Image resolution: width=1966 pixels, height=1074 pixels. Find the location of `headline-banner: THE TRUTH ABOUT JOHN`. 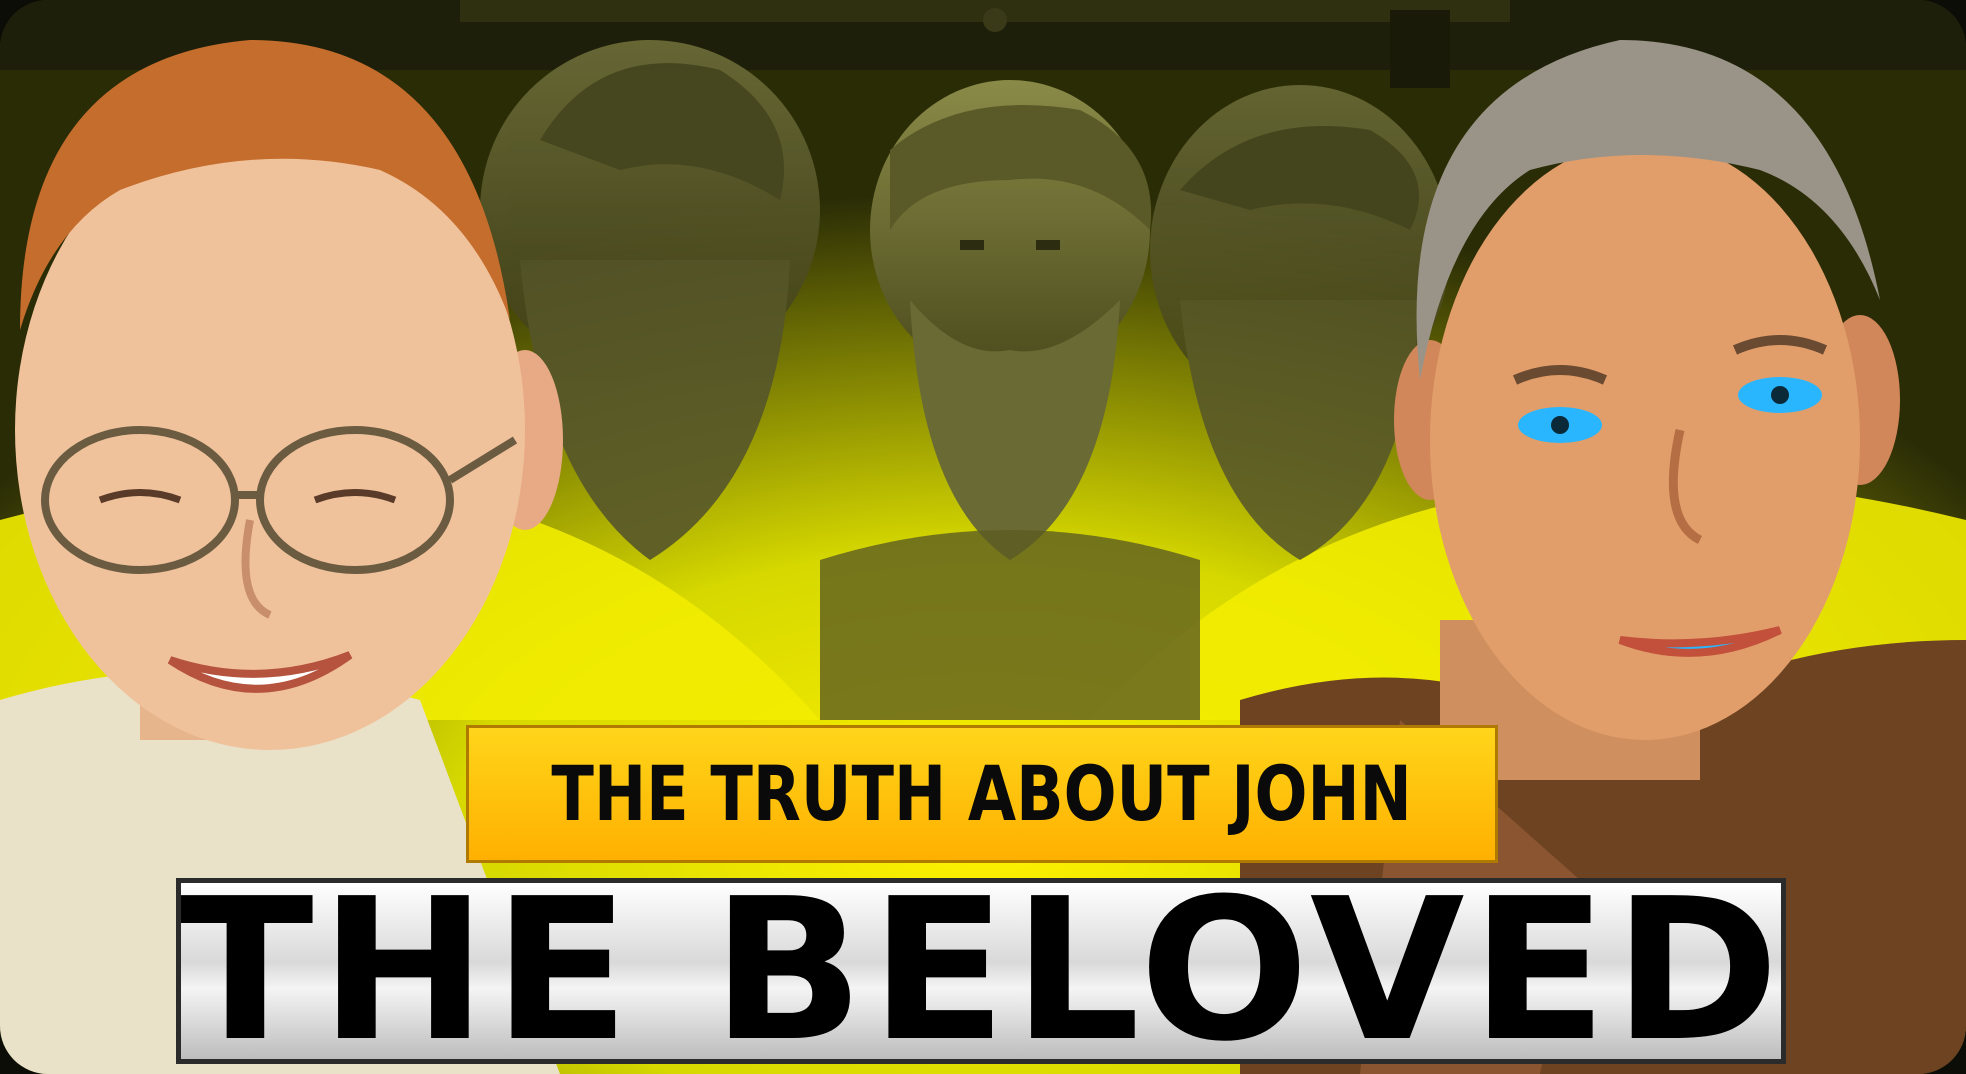

headline-banner: THE TRUTH ABOUT JOHN is located at coordinates (982, 794).